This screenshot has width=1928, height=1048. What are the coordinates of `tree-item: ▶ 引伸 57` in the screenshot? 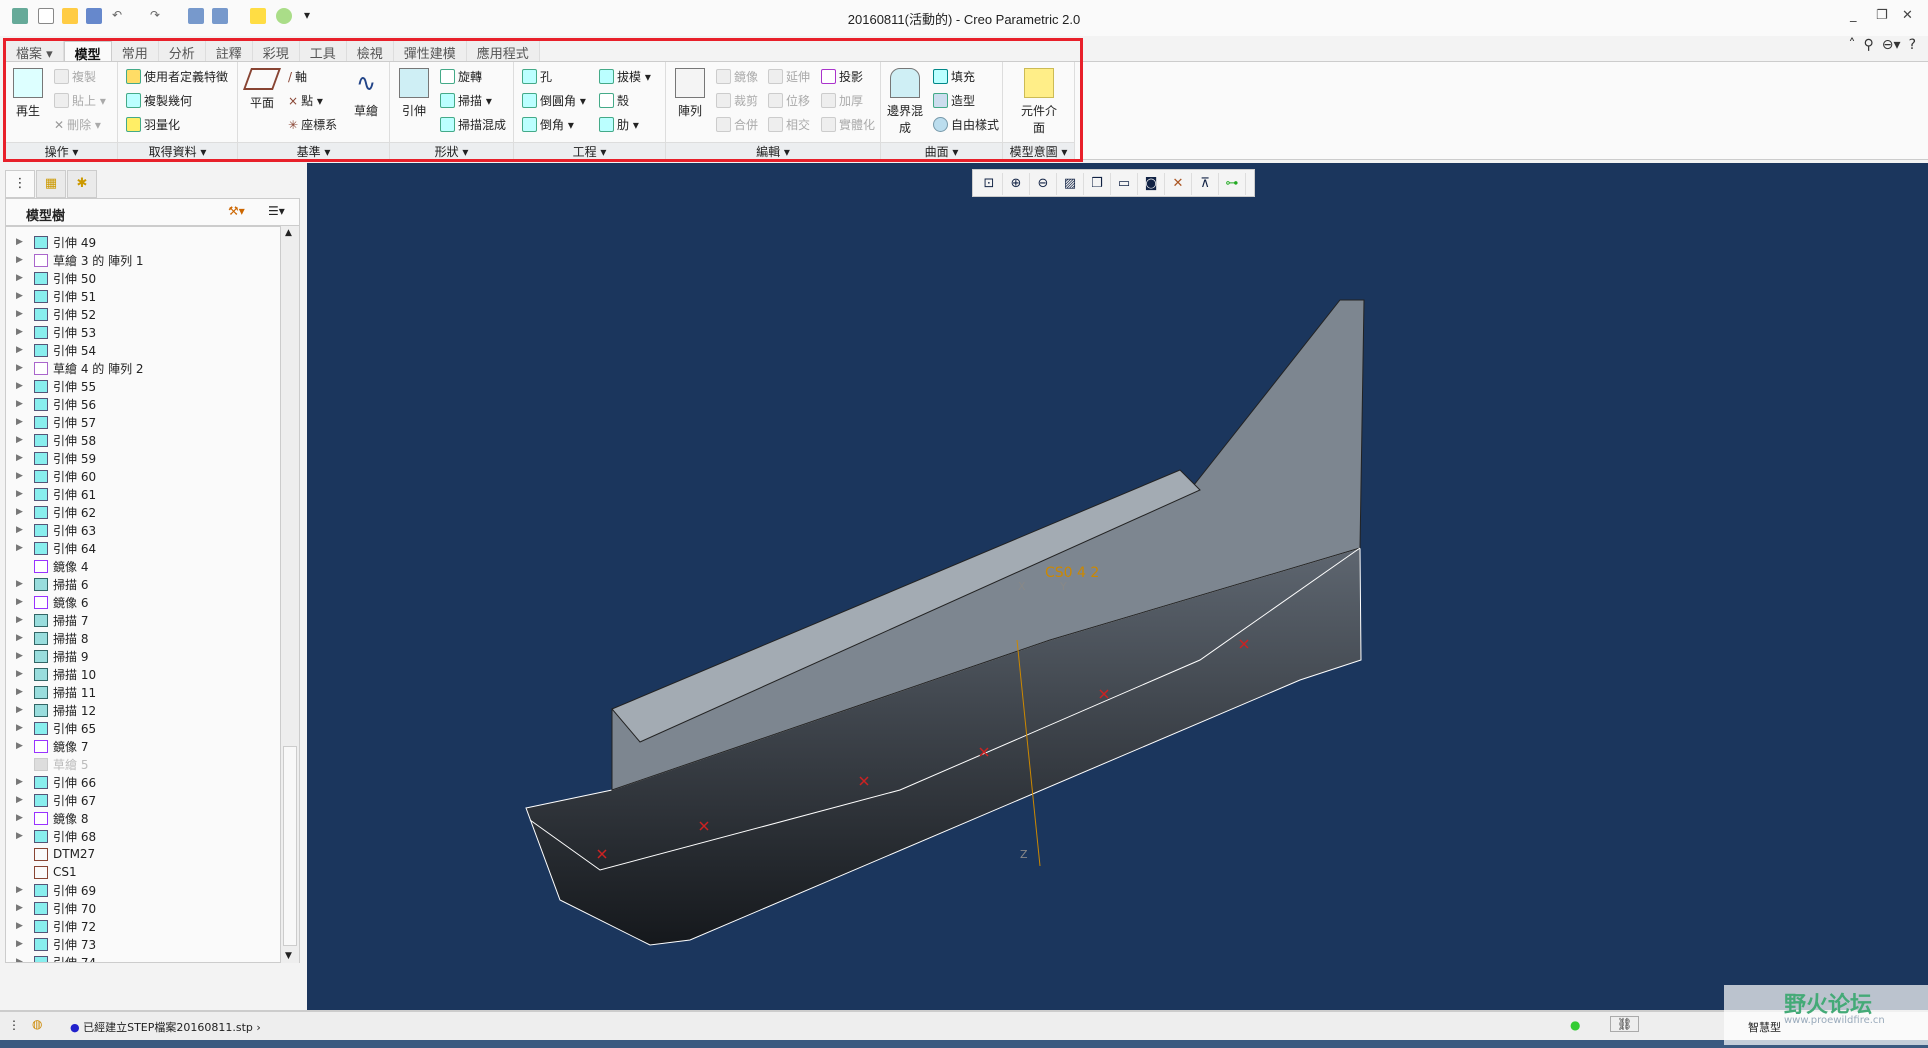 It's located at (51, 422).